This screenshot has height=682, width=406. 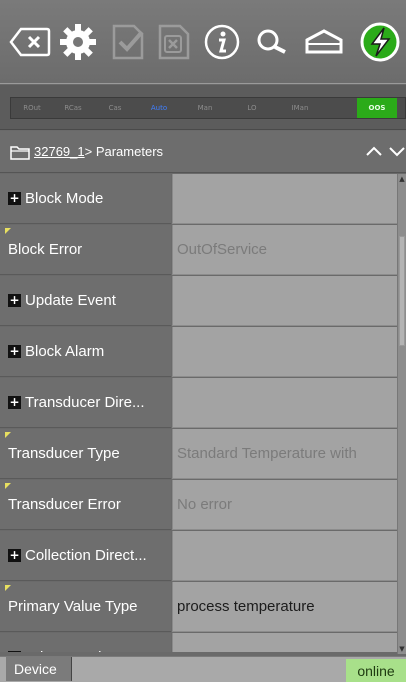 I want to click on table-row: Block Error OutOfService, so click(x=198, y=250).